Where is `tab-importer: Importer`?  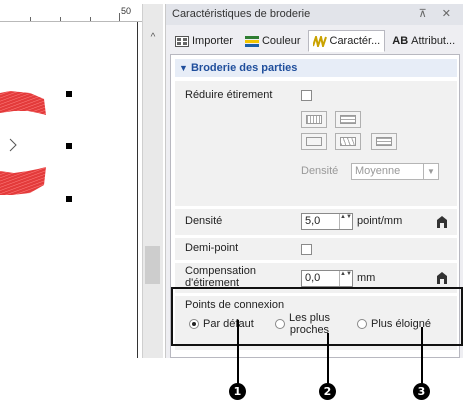 tab-importer: Importer is located at coordinates (204, 41).